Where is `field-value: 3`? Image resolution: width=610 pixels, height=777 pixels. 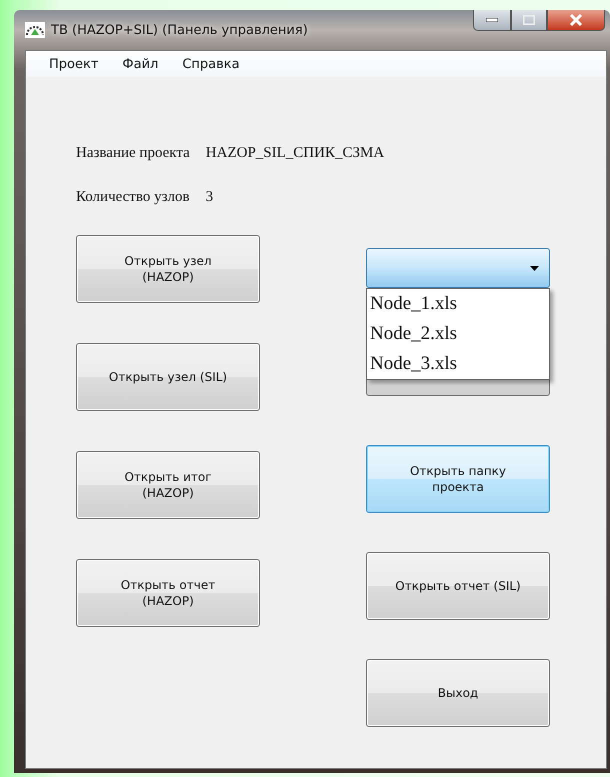
field-value: 3 is located at coordinates (210, 197).